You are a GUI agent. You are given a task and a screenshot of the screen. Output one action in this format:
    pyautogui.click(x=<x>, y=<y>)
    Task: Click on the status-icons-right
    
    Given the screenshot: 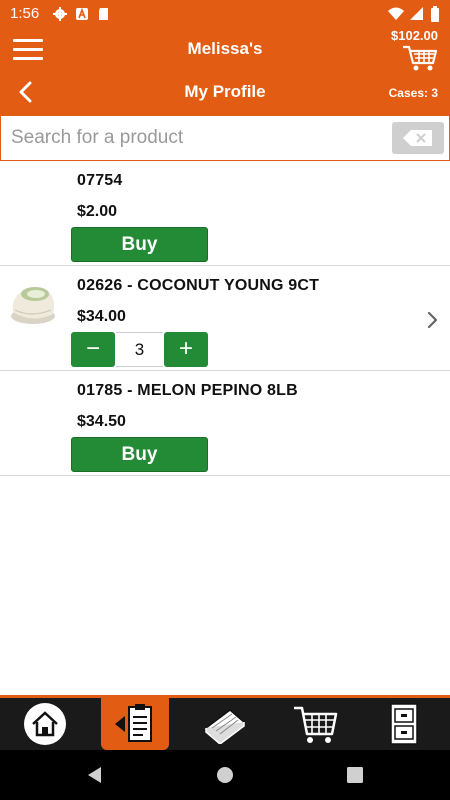 What is the action you would take?
    pyautogui.click(x=414, y=13)
    